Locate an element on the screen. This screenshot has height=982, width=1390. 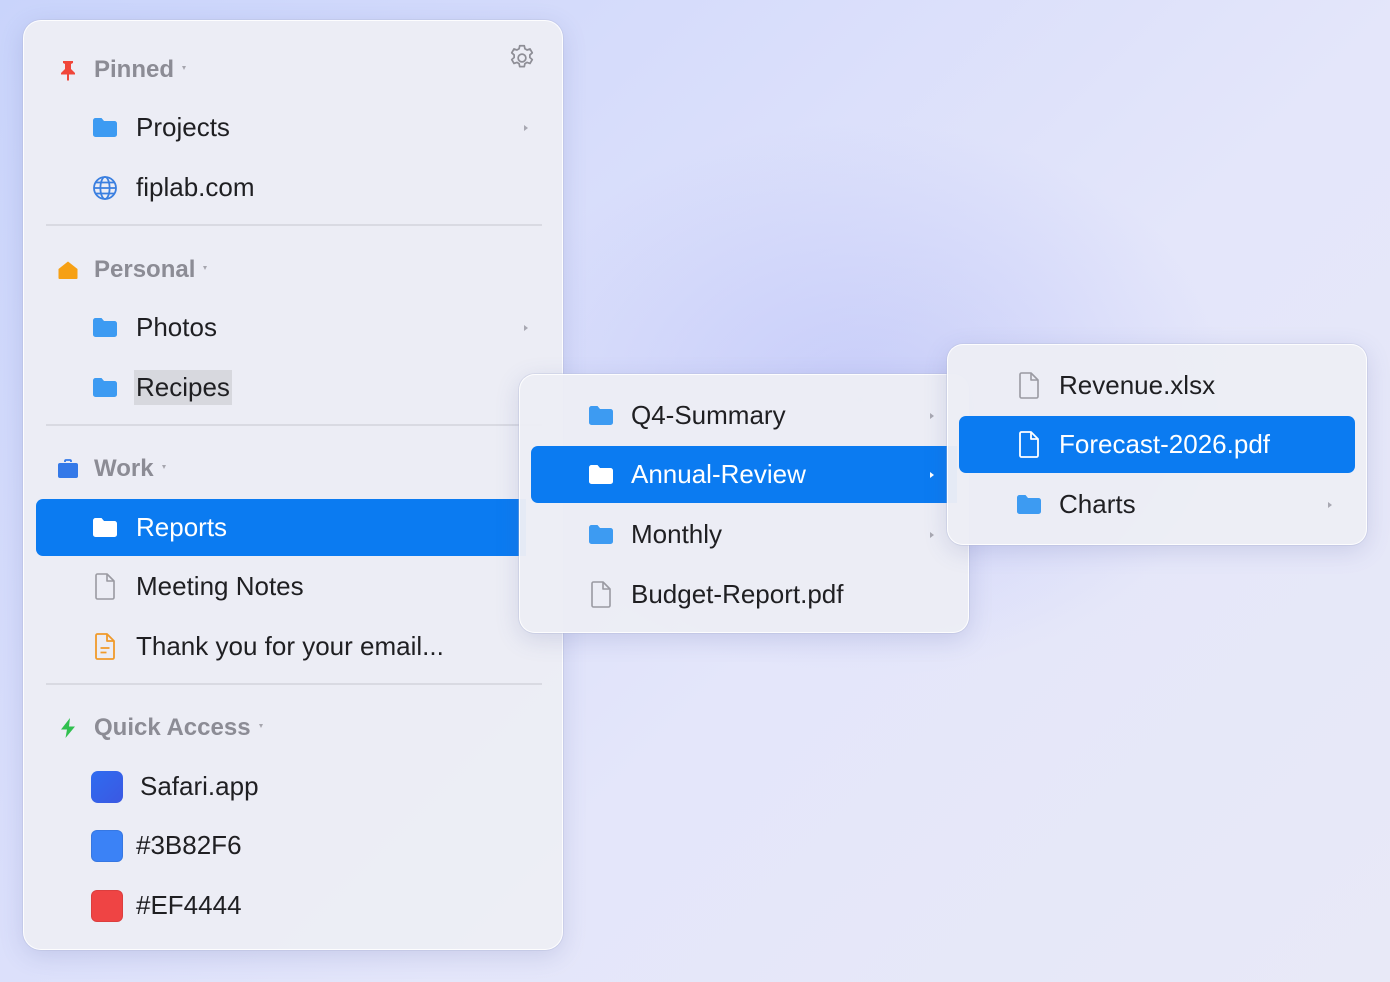
submenu-item-annual-review: Annual-Review is located at coordinates (744, 474).